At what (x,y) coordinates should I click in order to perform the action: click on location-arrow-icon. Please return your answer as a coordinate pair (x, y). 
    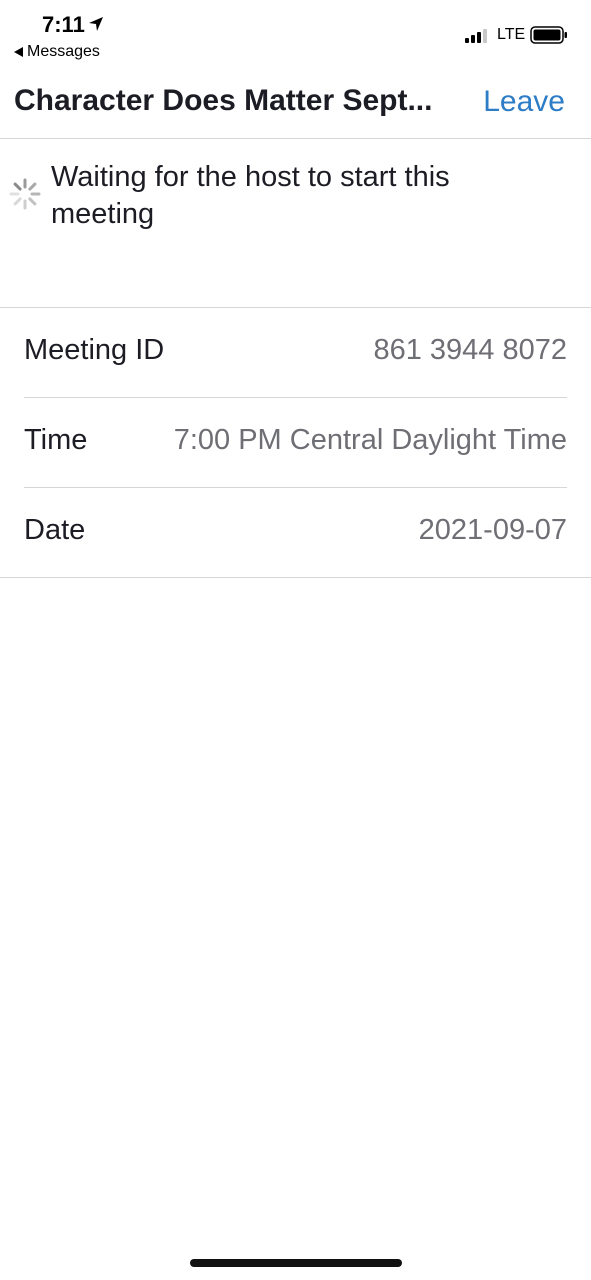
    Looking at the image, I should click on (96, 24).